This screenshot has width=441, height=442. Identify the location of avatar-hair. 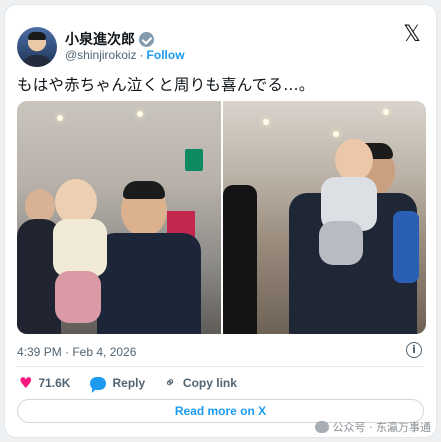
(37, 36).